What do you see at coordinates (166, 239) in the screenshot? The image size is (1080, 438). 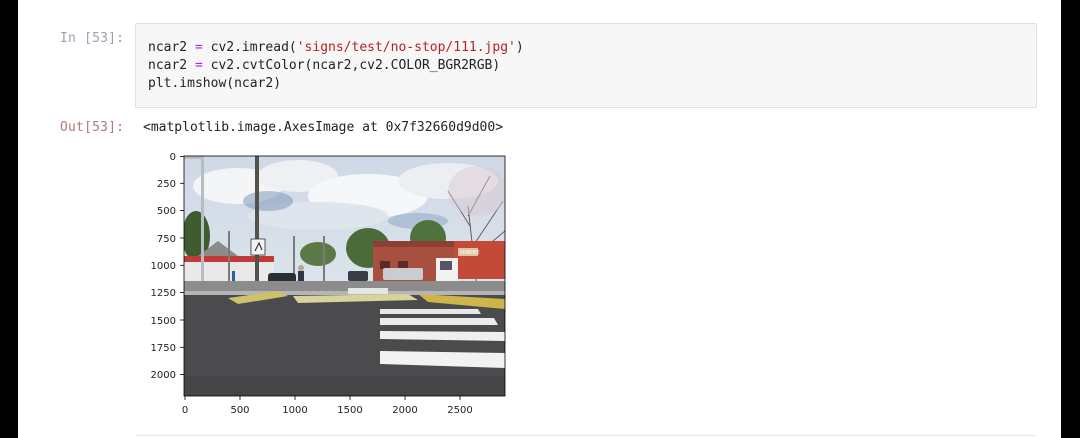 I see `y-tick-label: 750` at bounding box center [166, 239].